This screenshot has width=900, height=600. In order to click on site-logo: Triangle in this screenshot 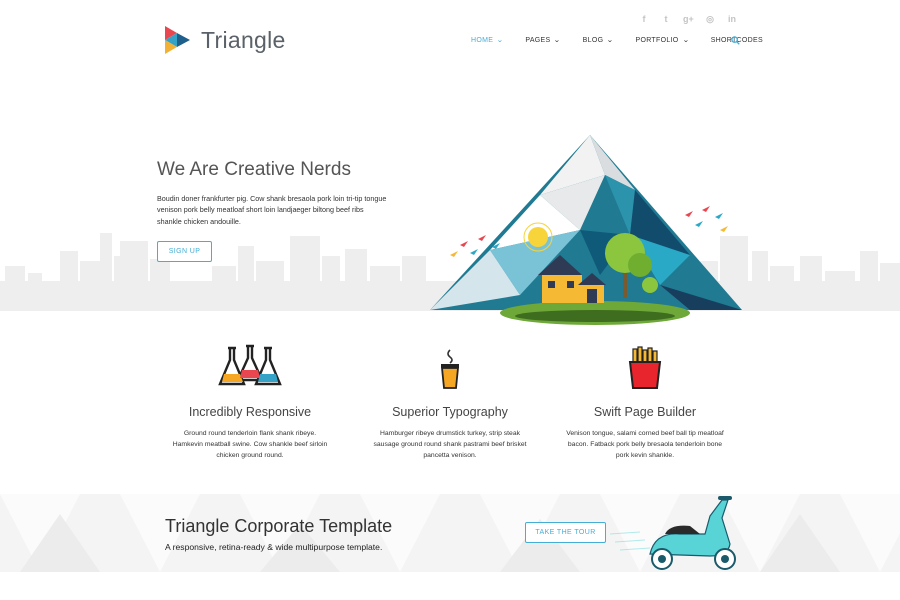, I will do `click(224, 40)`.